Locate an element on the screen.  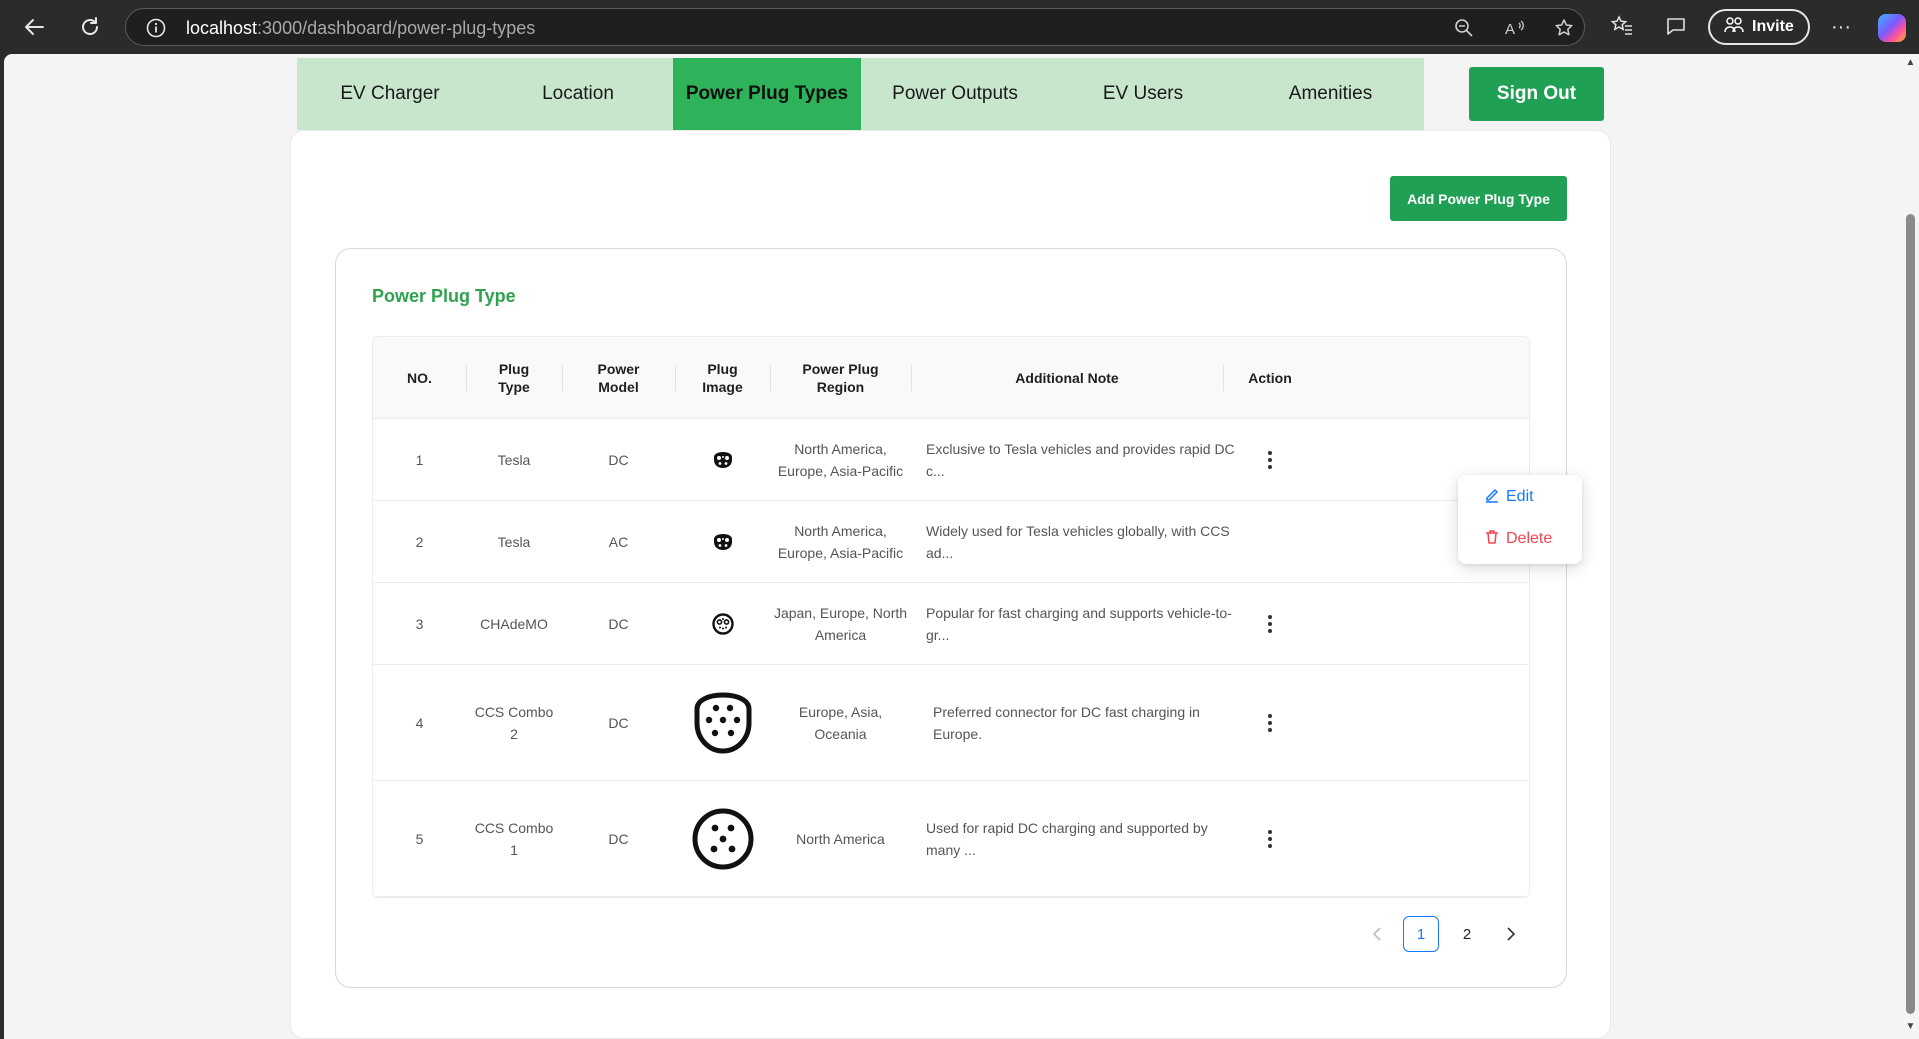
next-page-icon is located at coordinates (1511, 934).